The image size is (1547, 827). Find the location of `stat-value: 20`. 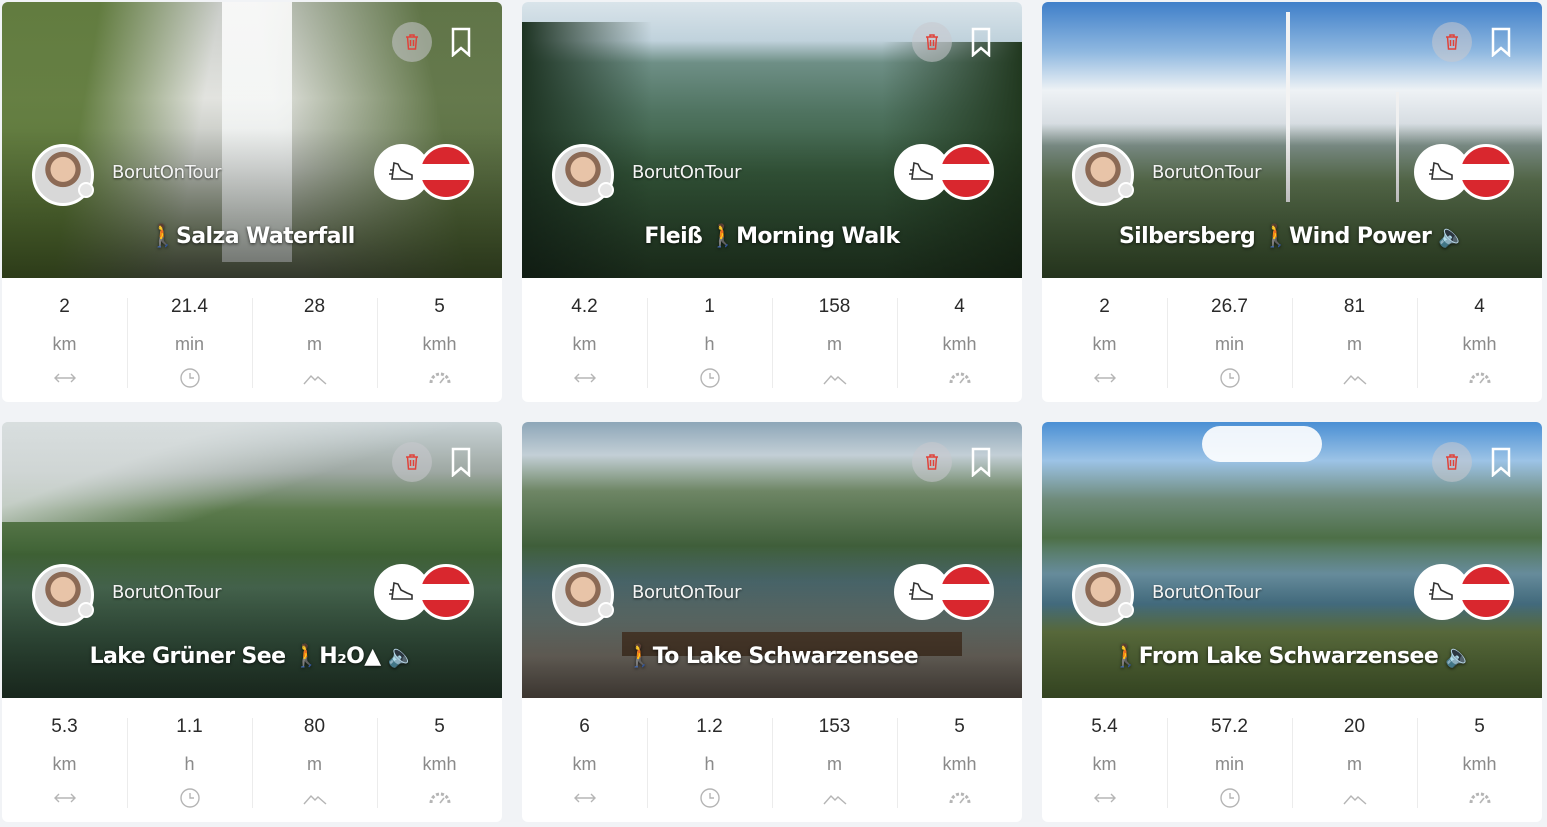

stat-value: 20 is located at coordinates (1354, 726).